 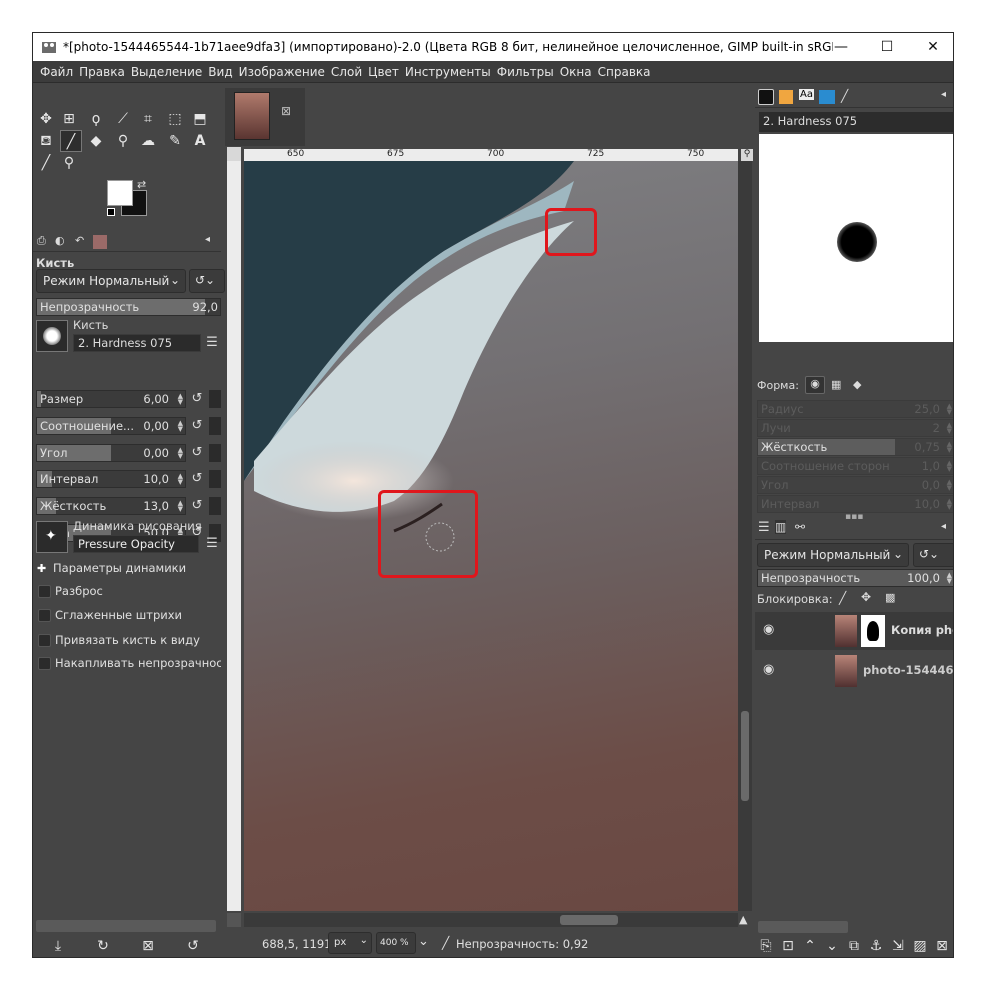 I want to click on menu-layer: Слой, so click(x=346, y=72).